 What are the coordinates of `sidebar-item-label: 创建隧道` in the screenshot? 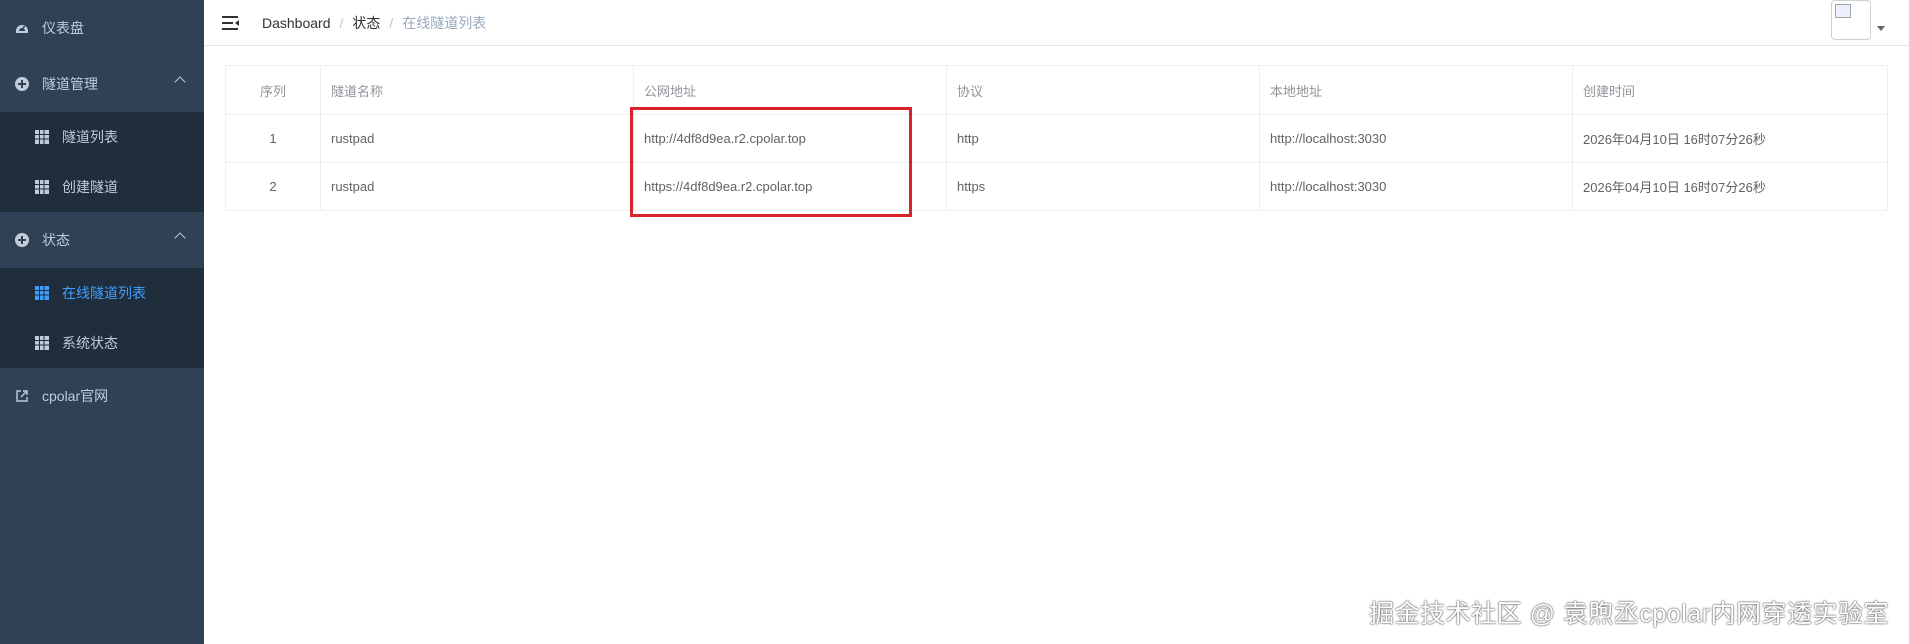 It's located at (90, 187).